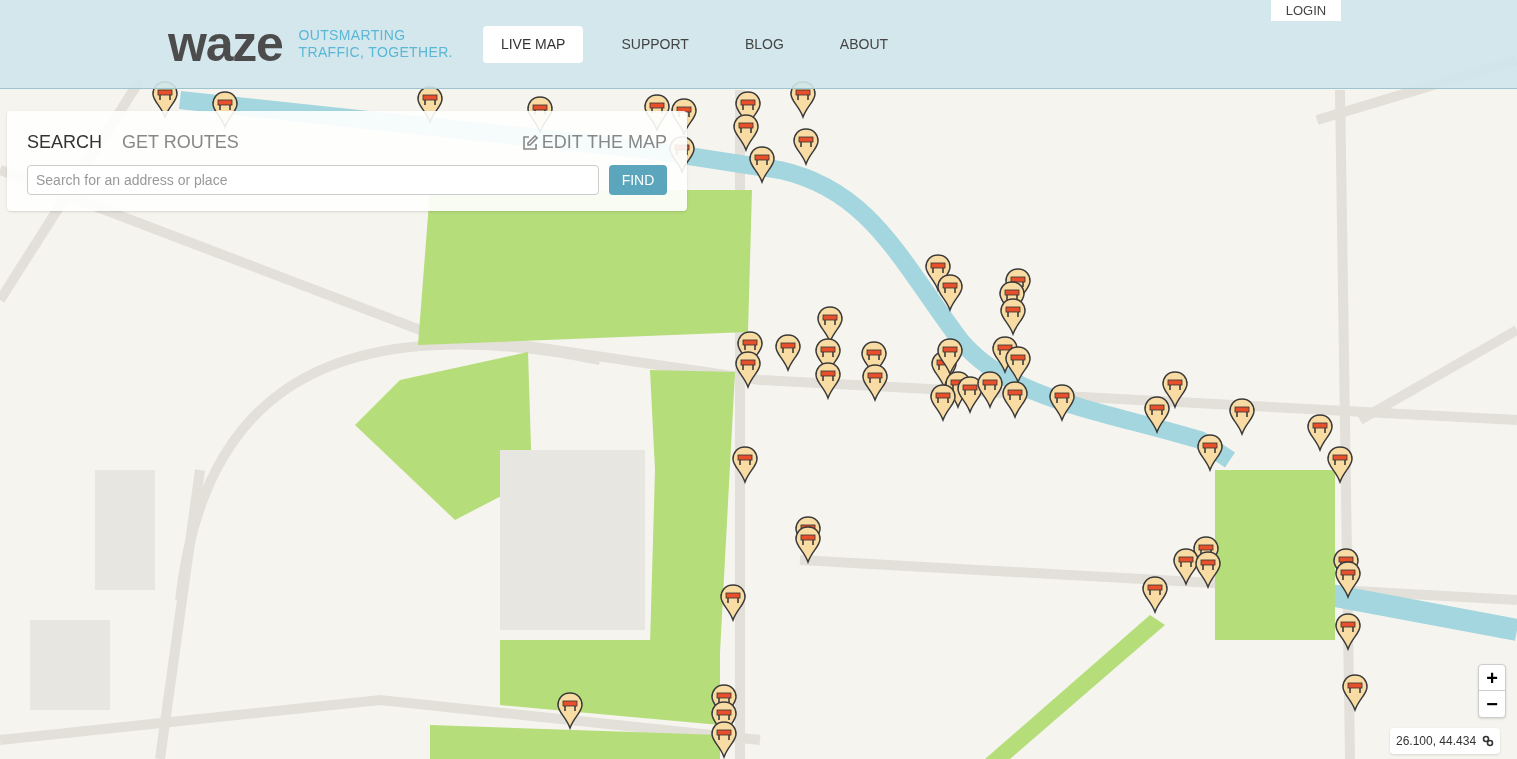  I want to click on coordinates-text: 26.100, 44.434, so click(1436, 741).